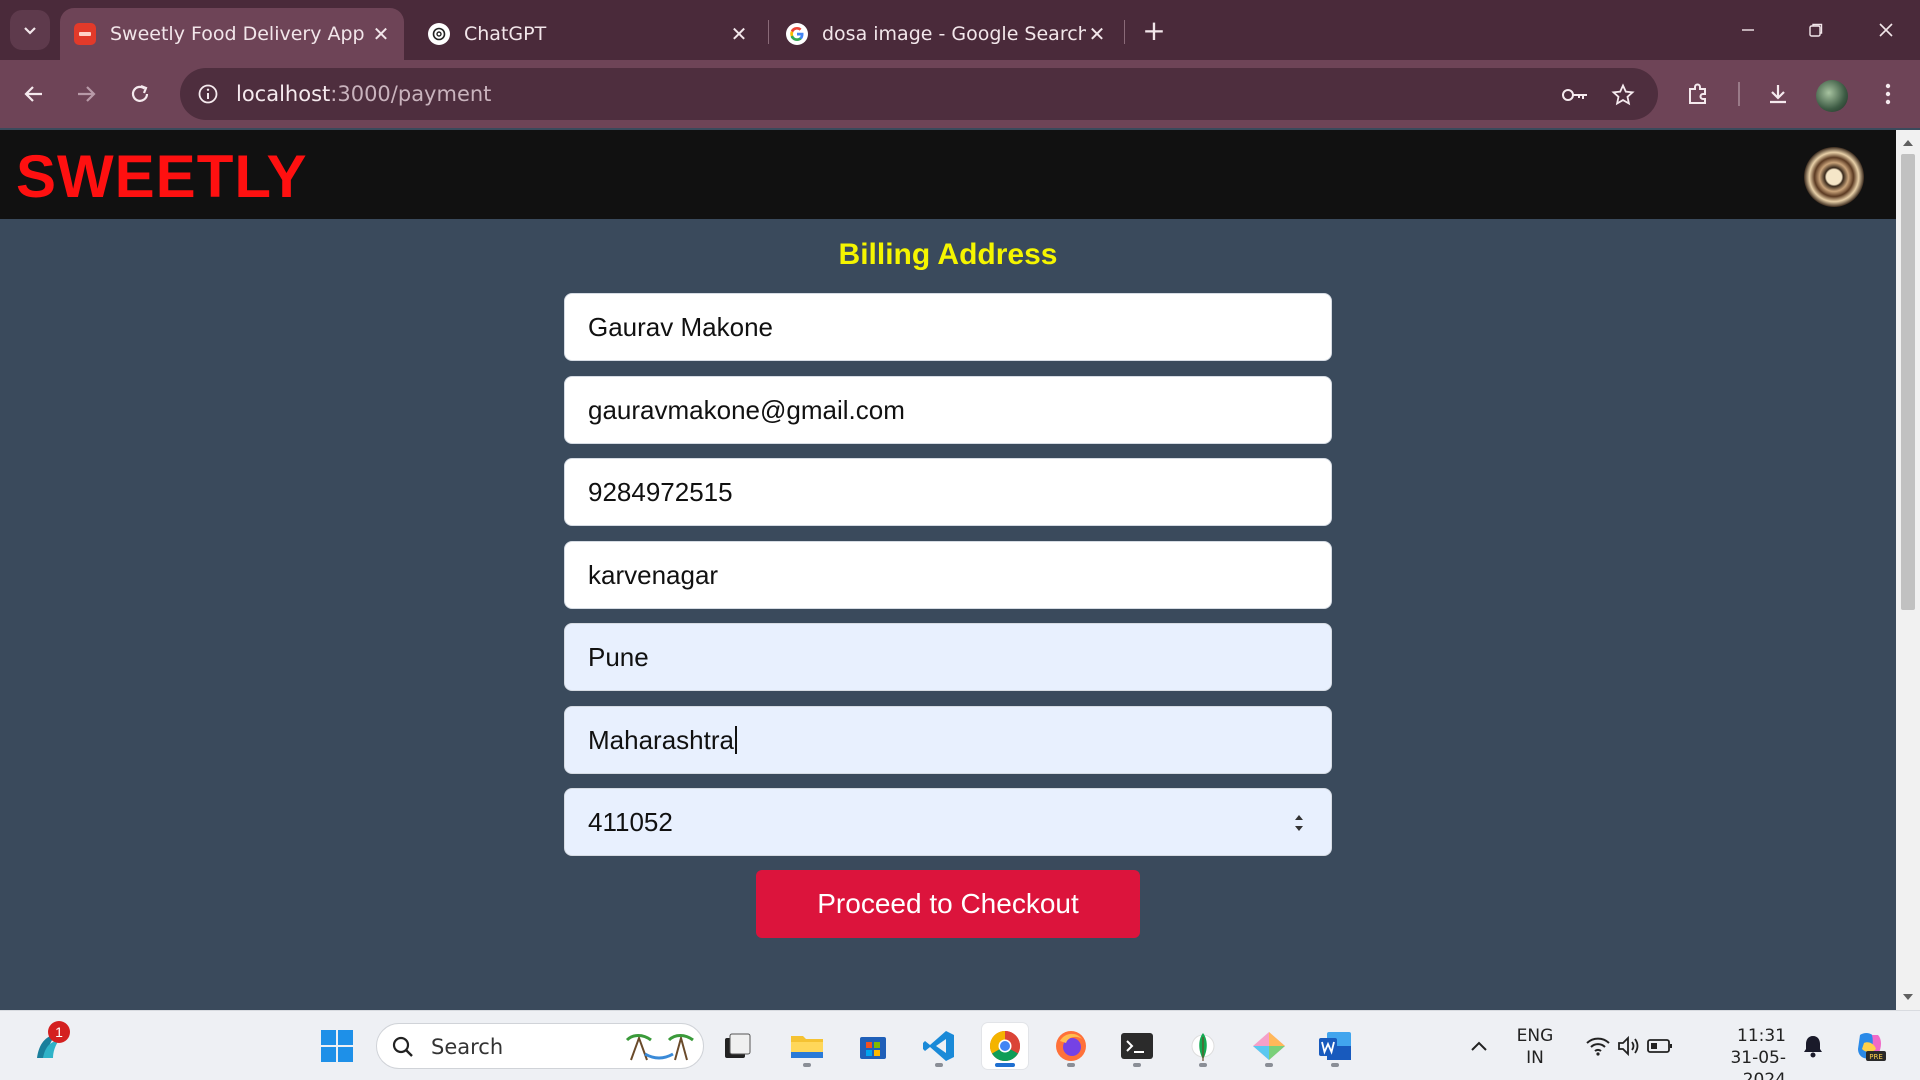  I want to click on back-button, so click(34, 94).